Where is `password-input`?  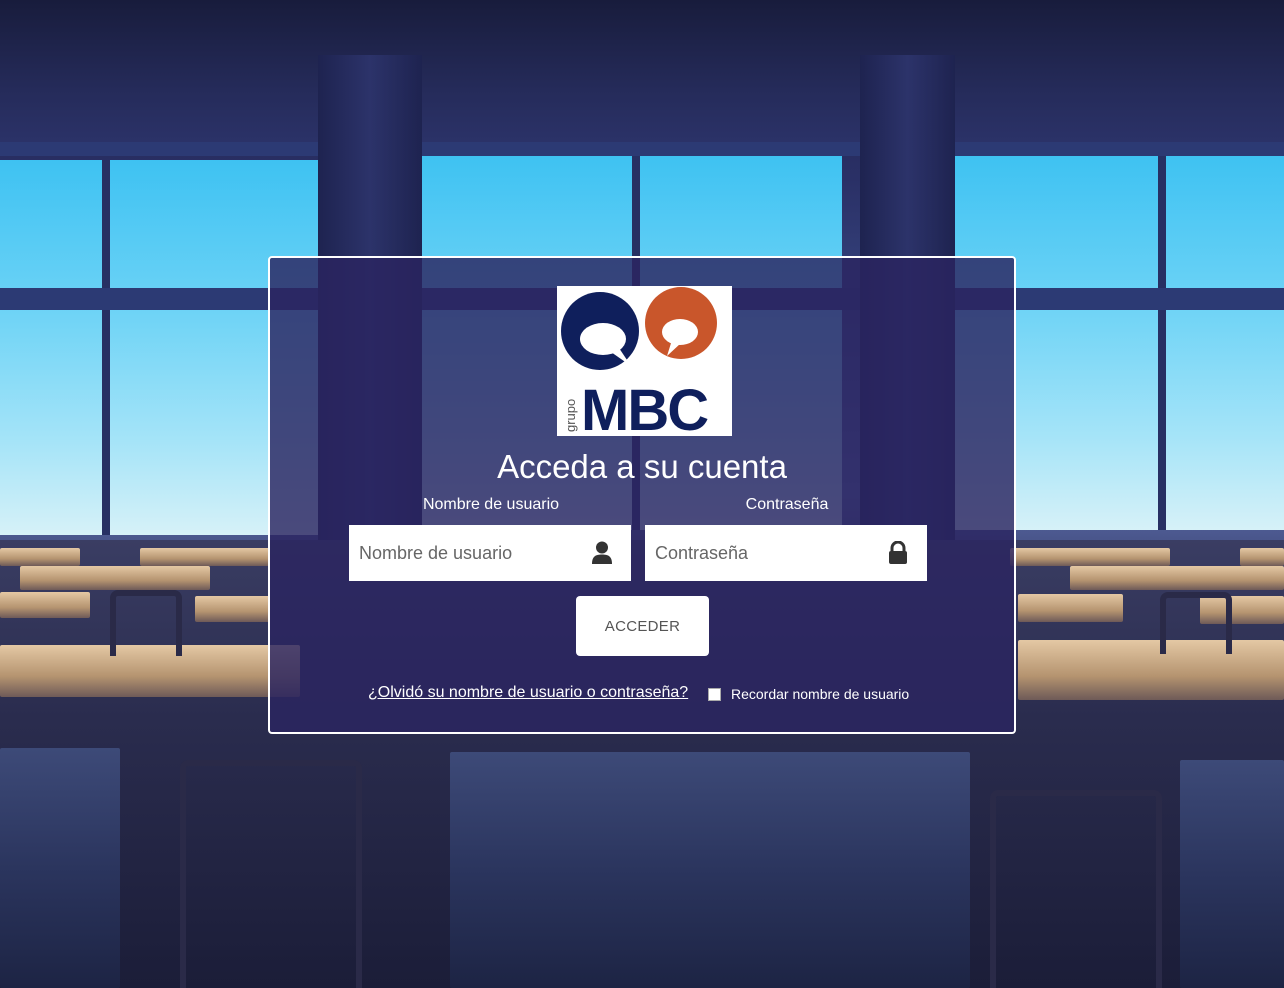
password-input is located at coordinates (760, 553).